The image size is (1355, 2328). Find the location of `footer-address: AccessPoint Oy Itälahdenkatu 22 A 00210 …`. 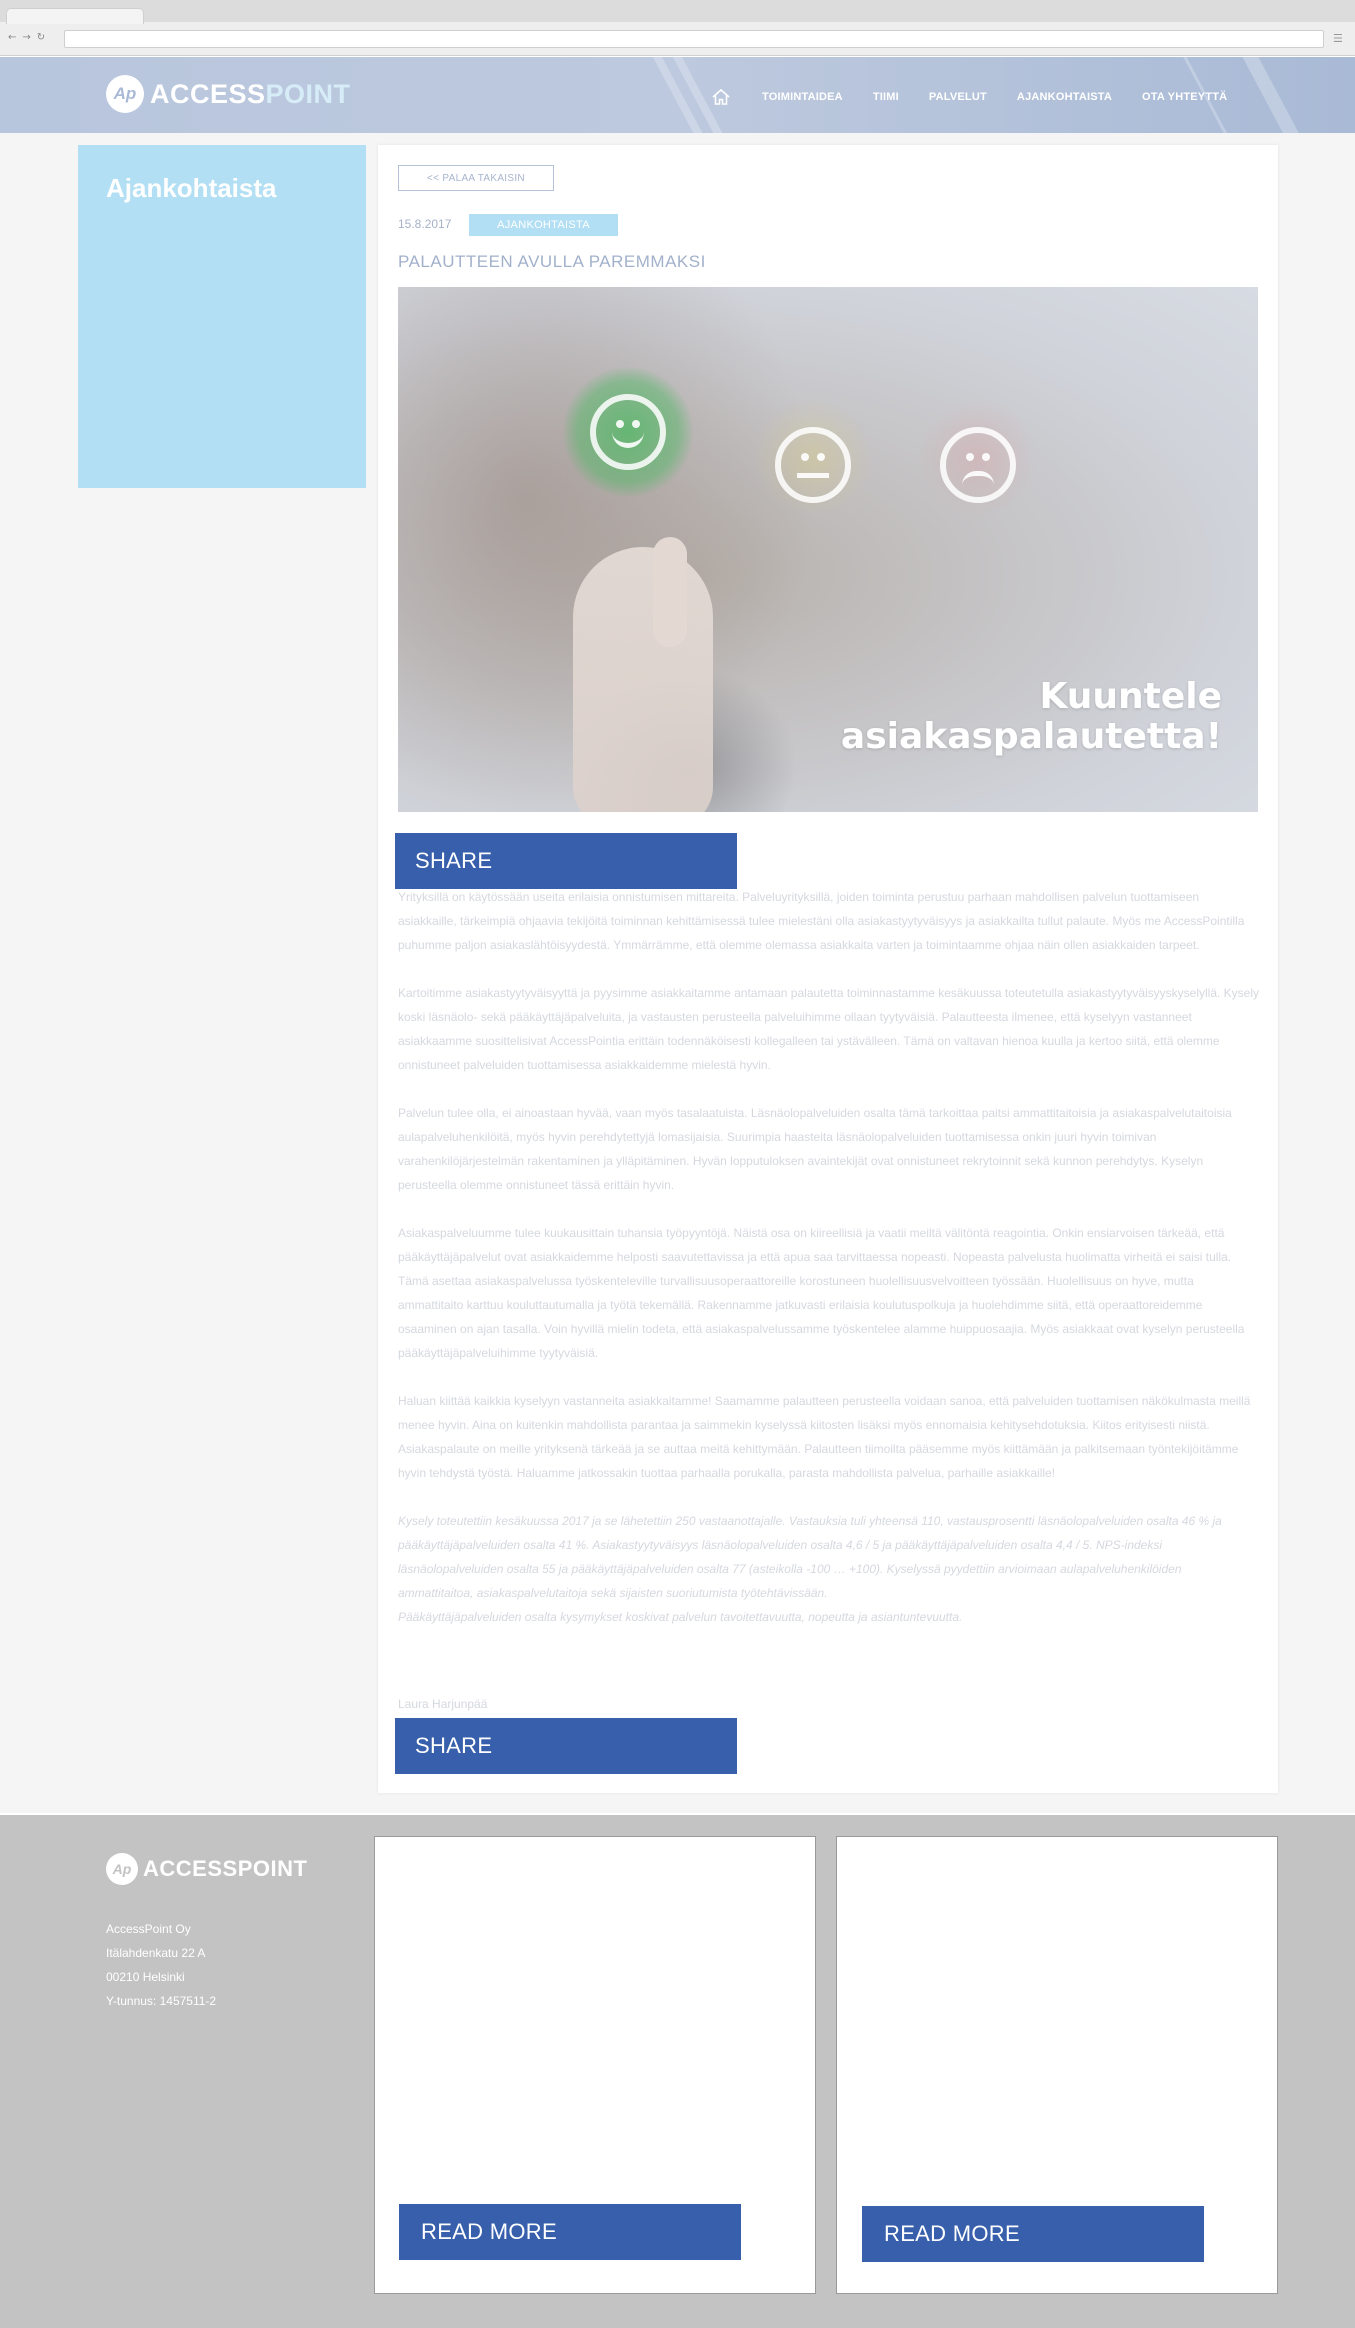

footer-address: AccessPoint Oy Itälahdenkatu 22 A 00210 … is located at coordinates (161, 1965).